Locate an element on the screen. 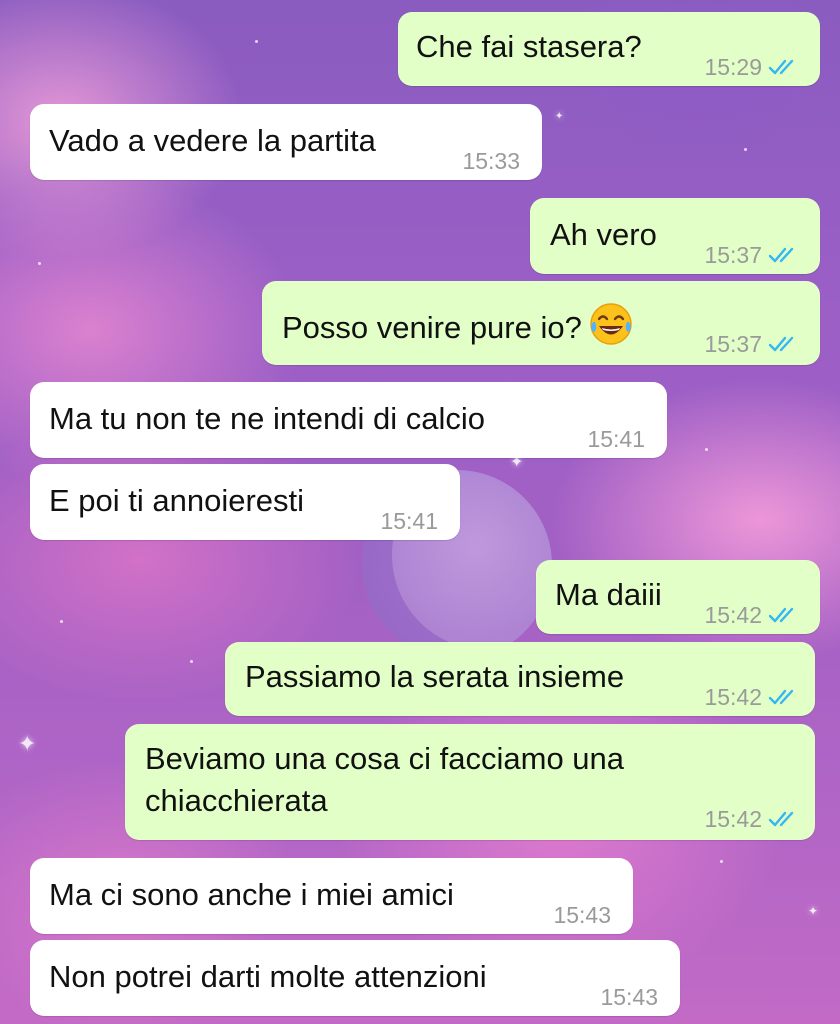 The height and width of the screenshot is (1024, 840). message-text-line-1: Beviamo una cosa ci facciamo una is located at coordinates (385, 758).